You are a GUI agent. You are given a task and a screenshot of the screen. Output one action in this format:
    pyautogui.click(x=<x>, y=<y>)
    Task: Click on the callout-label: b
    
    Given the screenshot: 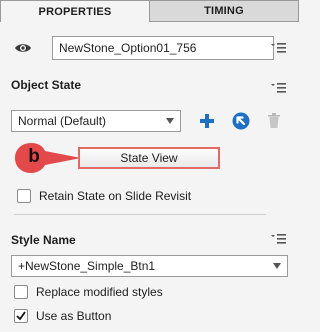 What is the action you would take?
    pyautogui.click(x=34, y=156)
    